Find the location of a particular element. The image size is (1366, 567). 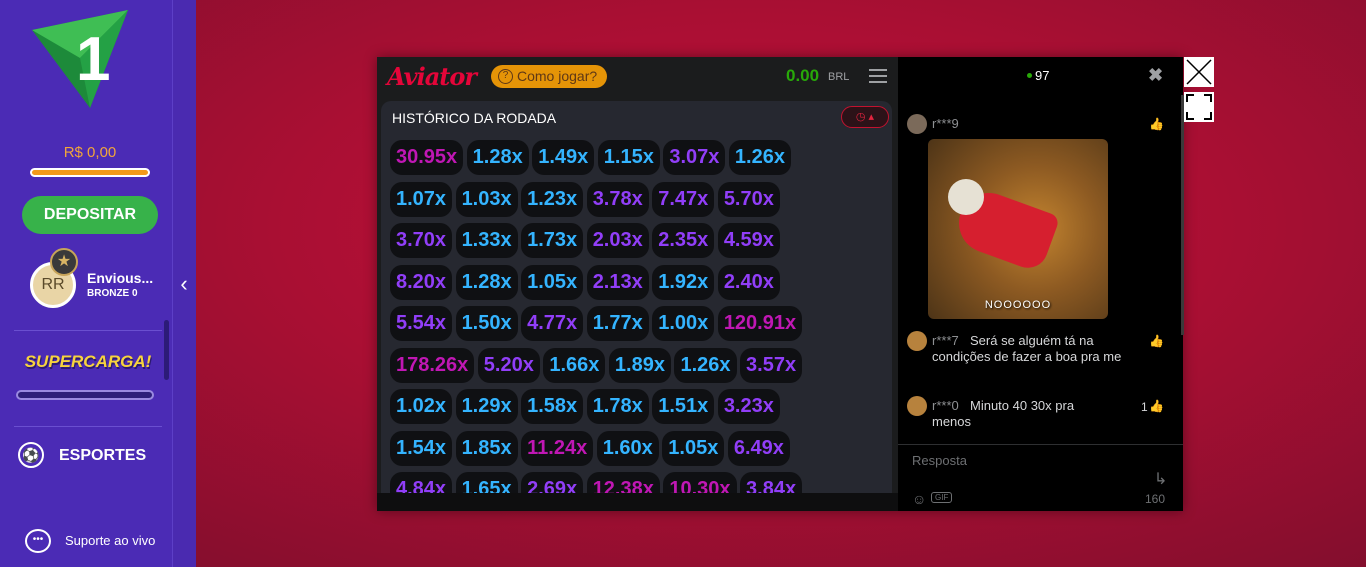

game-balance: 0.00 is located at coordinates (803, 75).